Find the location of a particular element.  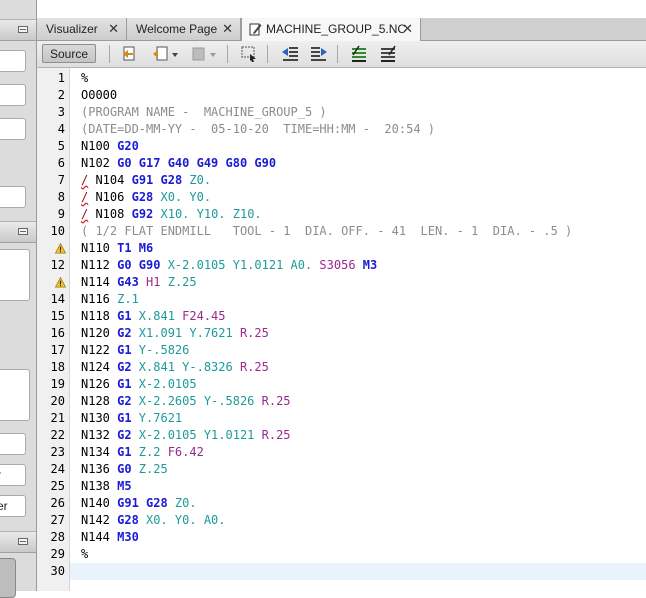

code-token: R.25 is located at coordinates (272, 401).